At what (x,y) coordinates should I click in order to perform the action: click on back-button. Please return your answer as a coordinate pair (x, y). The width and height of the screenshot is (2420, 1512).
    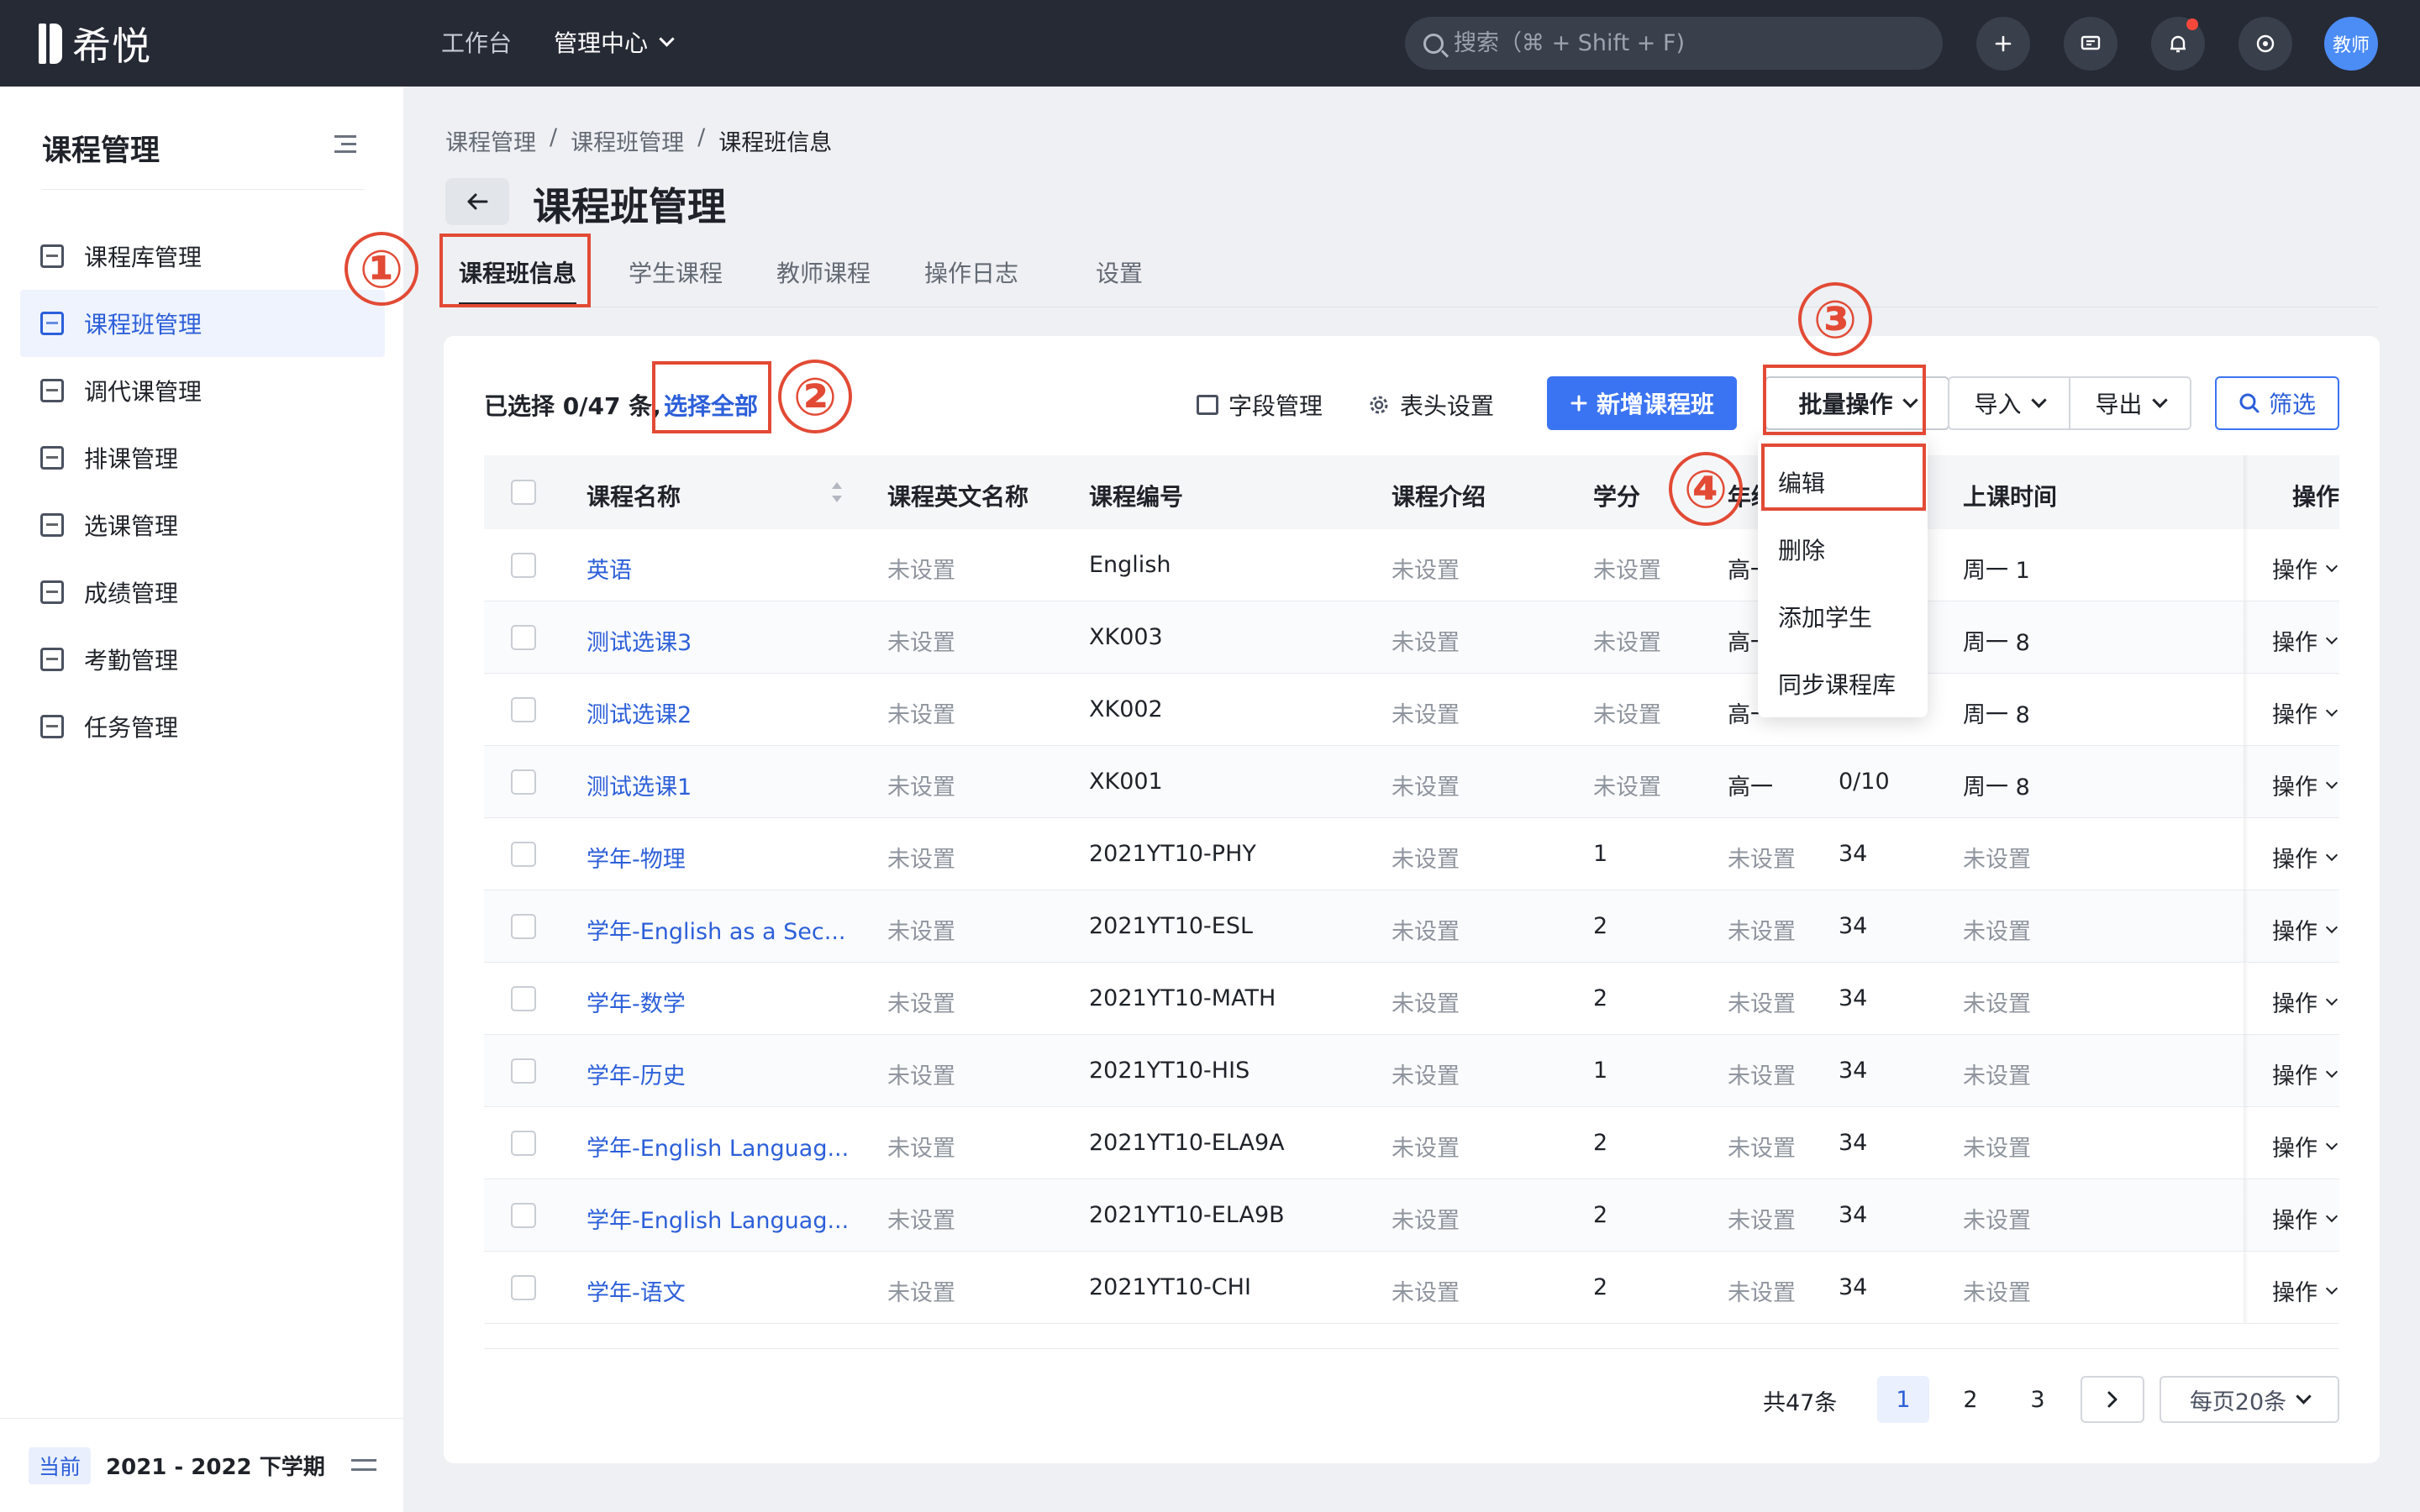
    Looking at the image, I should click on (477, 201).